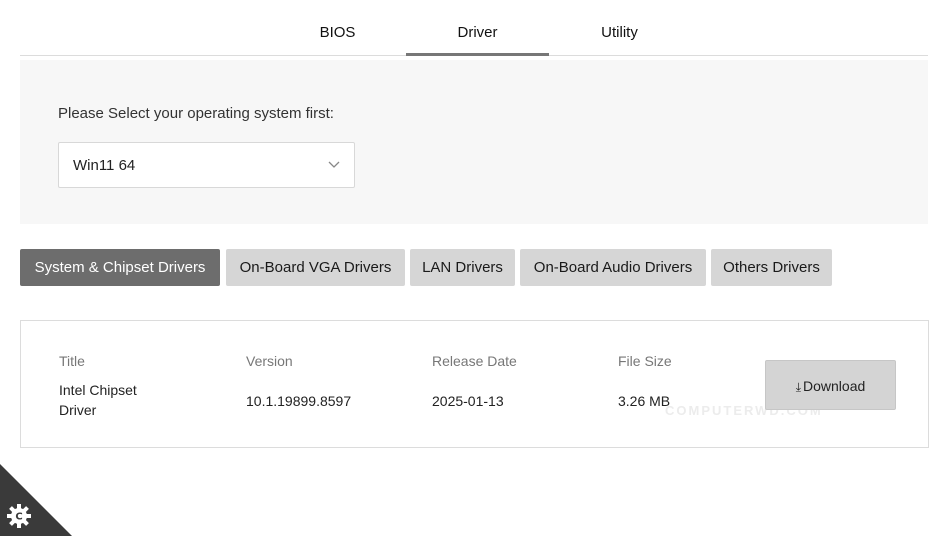 Image resolution: width=950 pixels, height=536 pixels. What do you see at coordinates (474, 361) in the screenshot?
I see `header-release-date: Release Date` at bounding box center [474, 361].